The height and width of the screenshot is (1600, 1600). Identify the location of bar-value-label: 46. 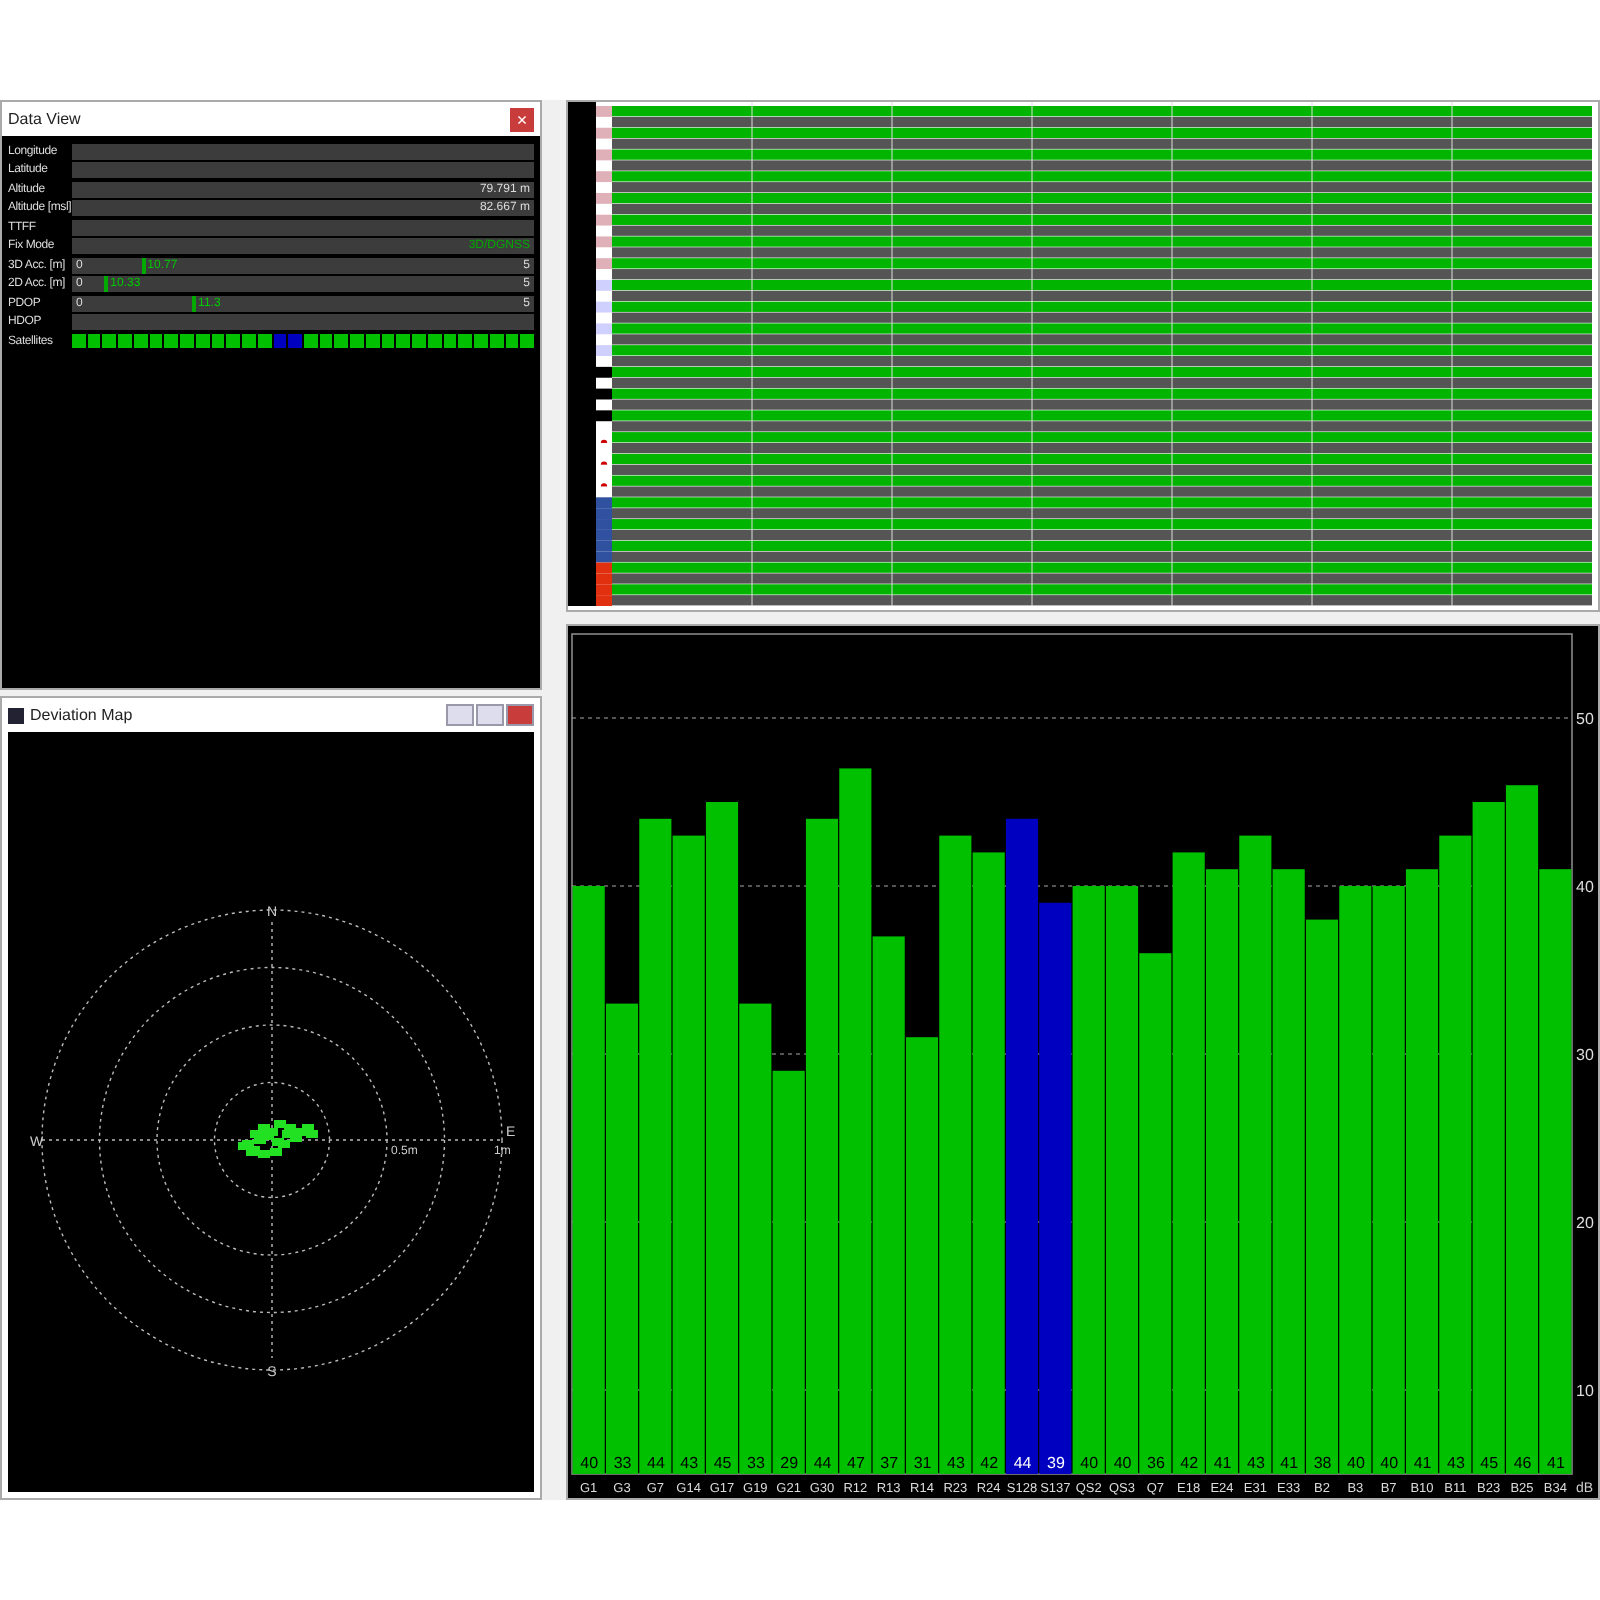
(1522, 1463).